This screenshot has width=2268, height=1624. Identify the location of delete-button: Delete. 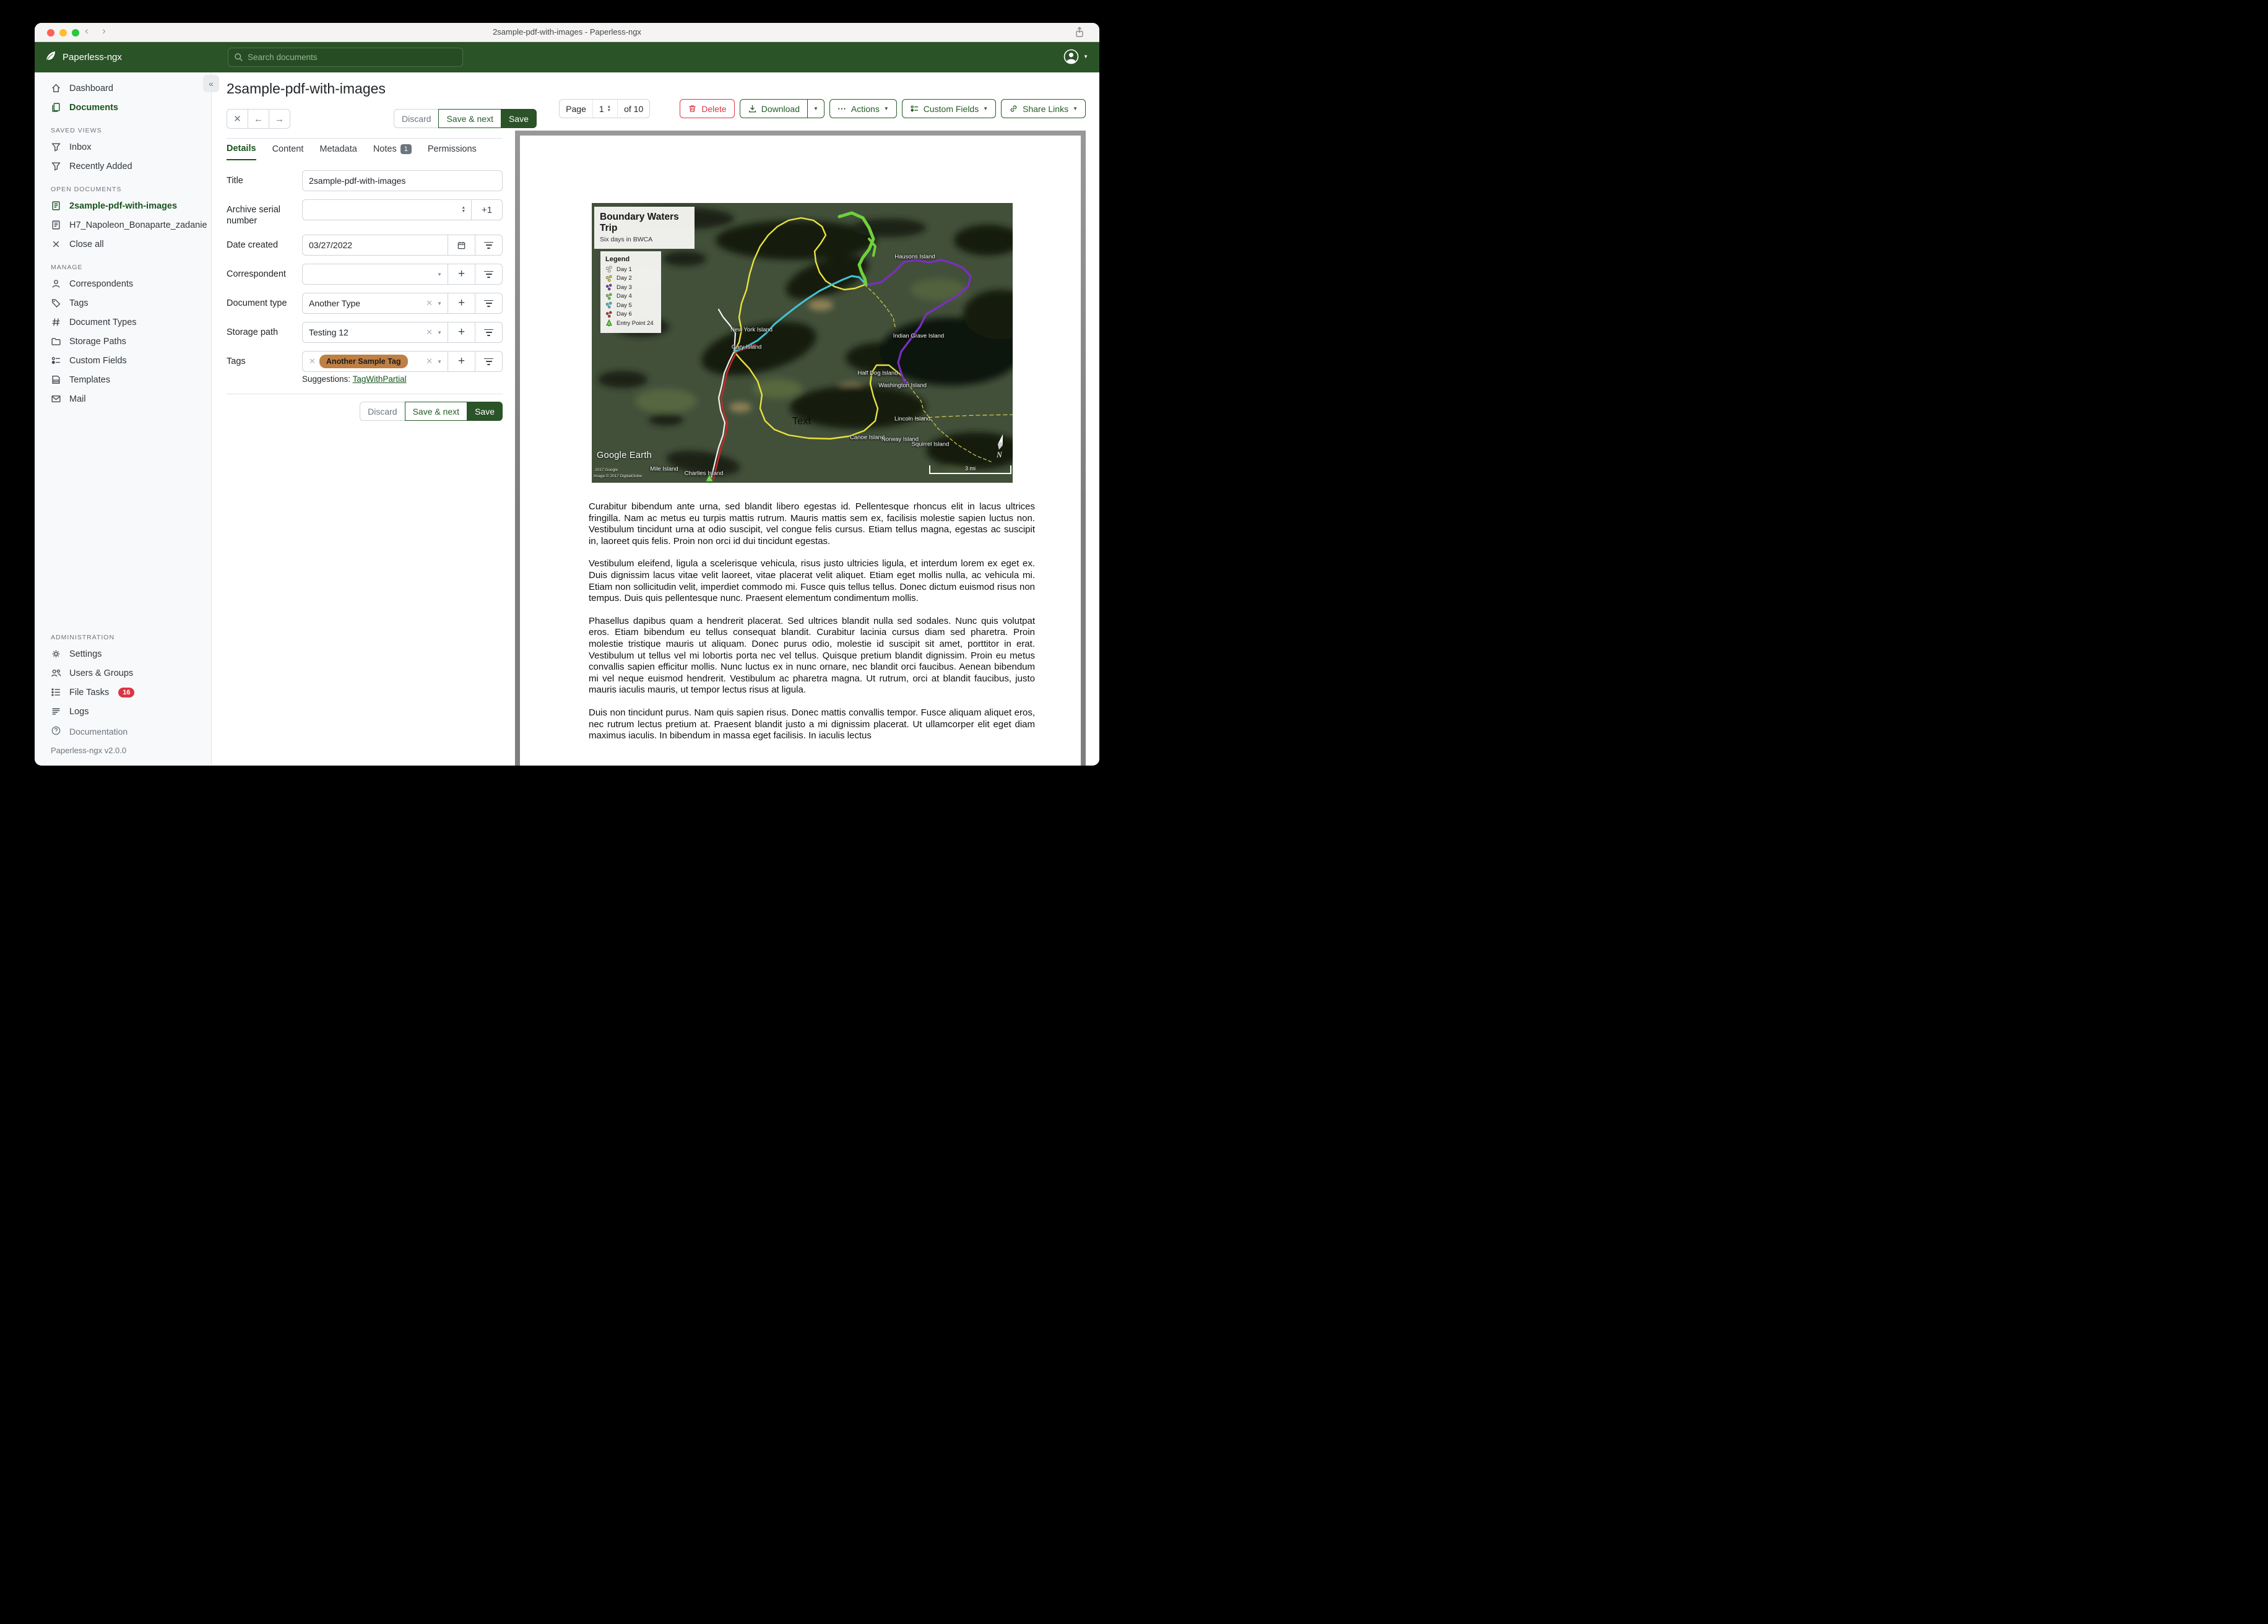
(707, 109).